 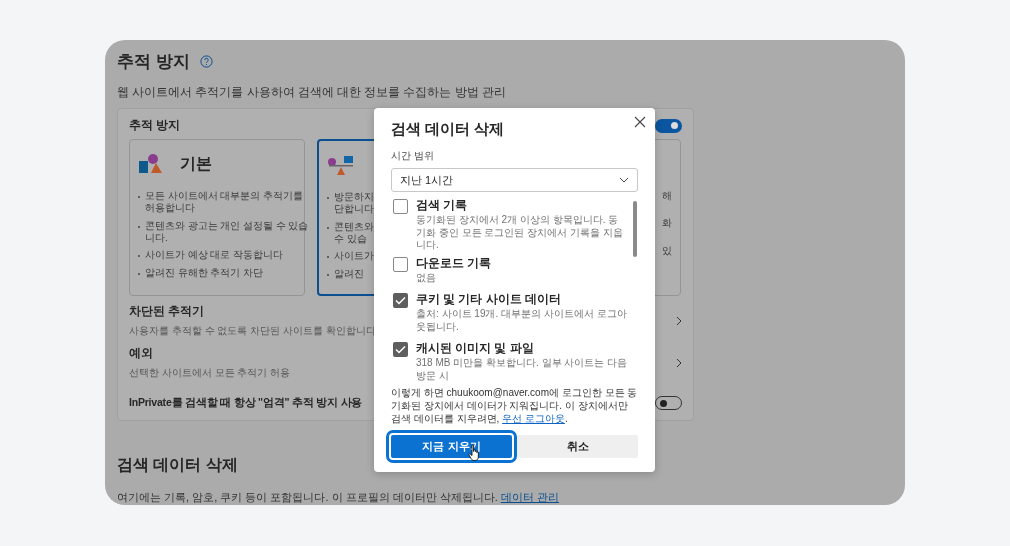 What do you see at coordinates (529, 497) in the screenshot?
I see `manage-data-link: 데이터 관리` at bounding box center [529, 497].